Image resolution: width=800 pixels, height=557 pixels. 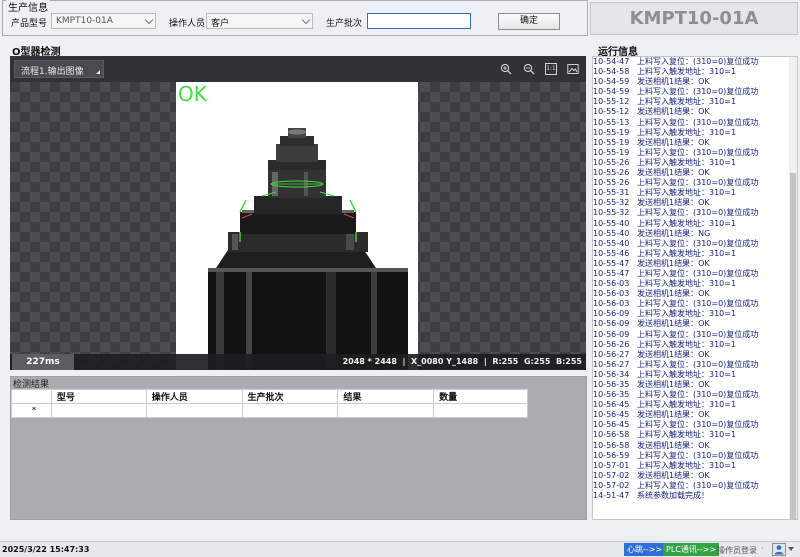 What do you see at coordinates (691, 183) in the screenshot?
I see `log-line: 10-55-26 上料写入复位：(310=0)复位成功` at bounding box center [691, 183].